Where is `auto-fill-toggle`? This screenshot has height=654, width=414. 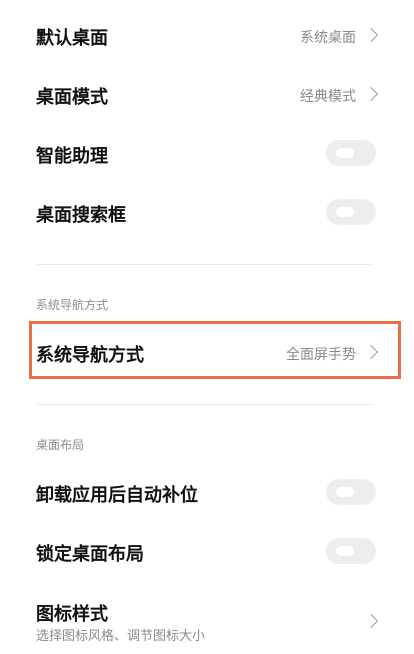 auto-fill-toggle is located at coordinates (351, 492).